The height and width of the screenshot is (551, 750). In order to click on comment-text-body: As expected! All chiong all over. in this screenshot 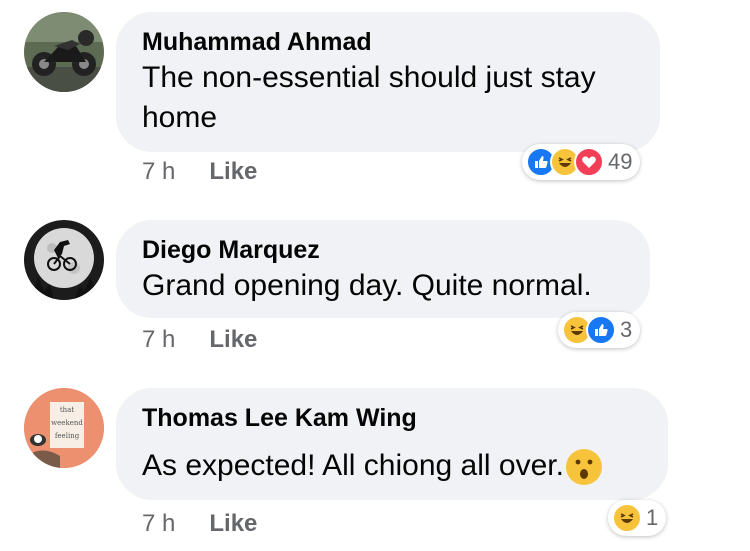, I will do `click(353, 465)`.